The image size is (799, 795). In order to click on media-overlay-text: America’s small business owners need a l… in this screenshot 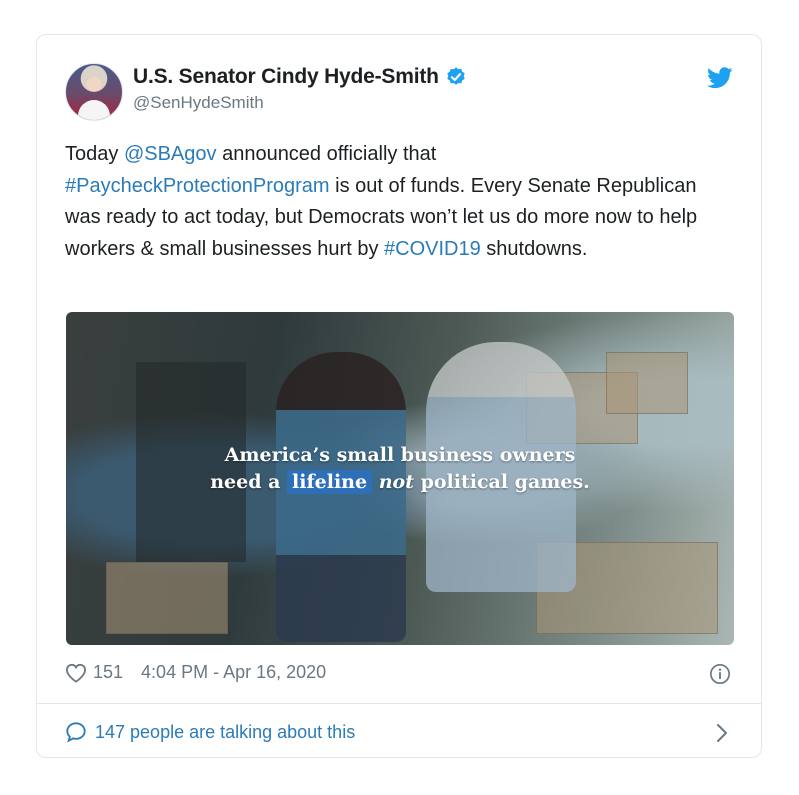, I will do `click(400, 469)`.